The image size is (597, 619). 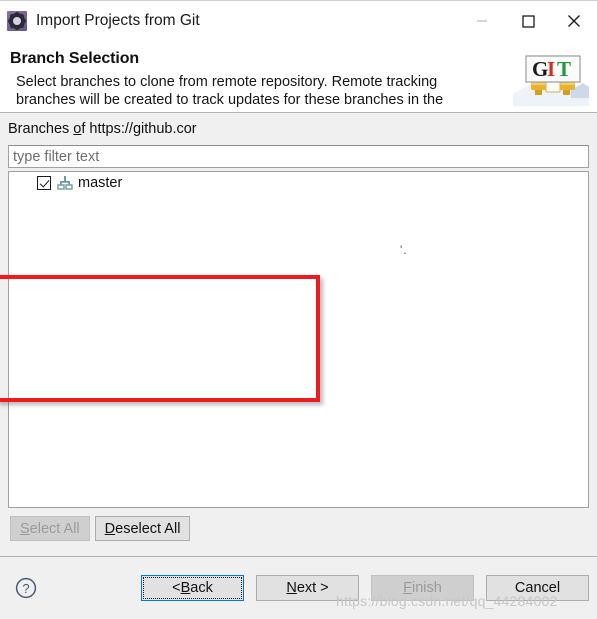 I want to click on select-all-button: Select All, so click(x=50, y=528).